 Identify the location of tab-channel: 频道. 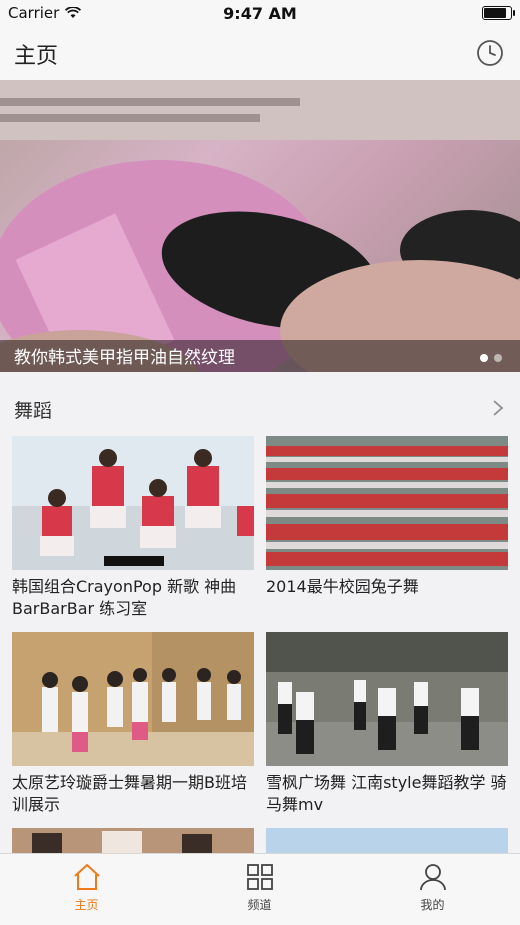
(259, 889).